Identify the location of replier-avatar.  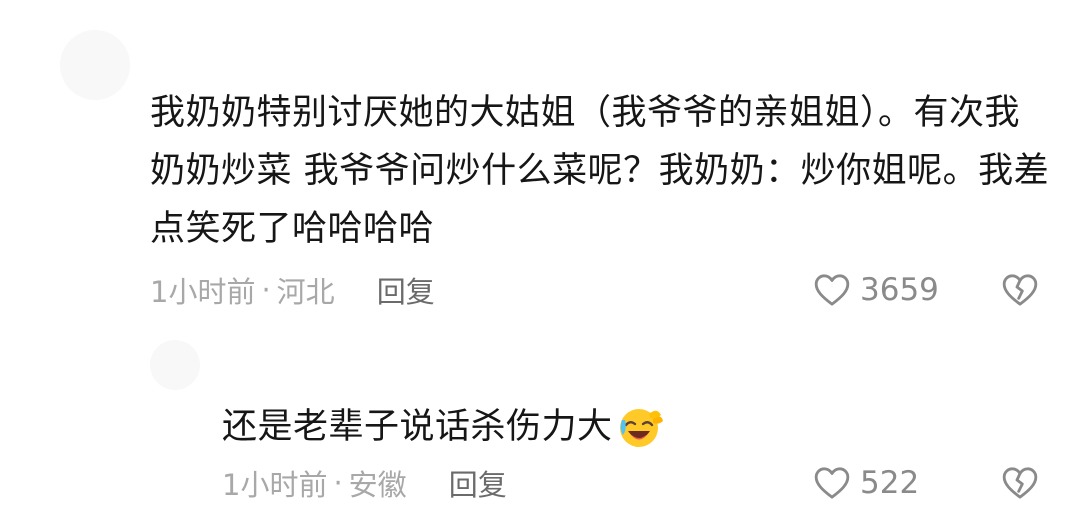
(175, 365).